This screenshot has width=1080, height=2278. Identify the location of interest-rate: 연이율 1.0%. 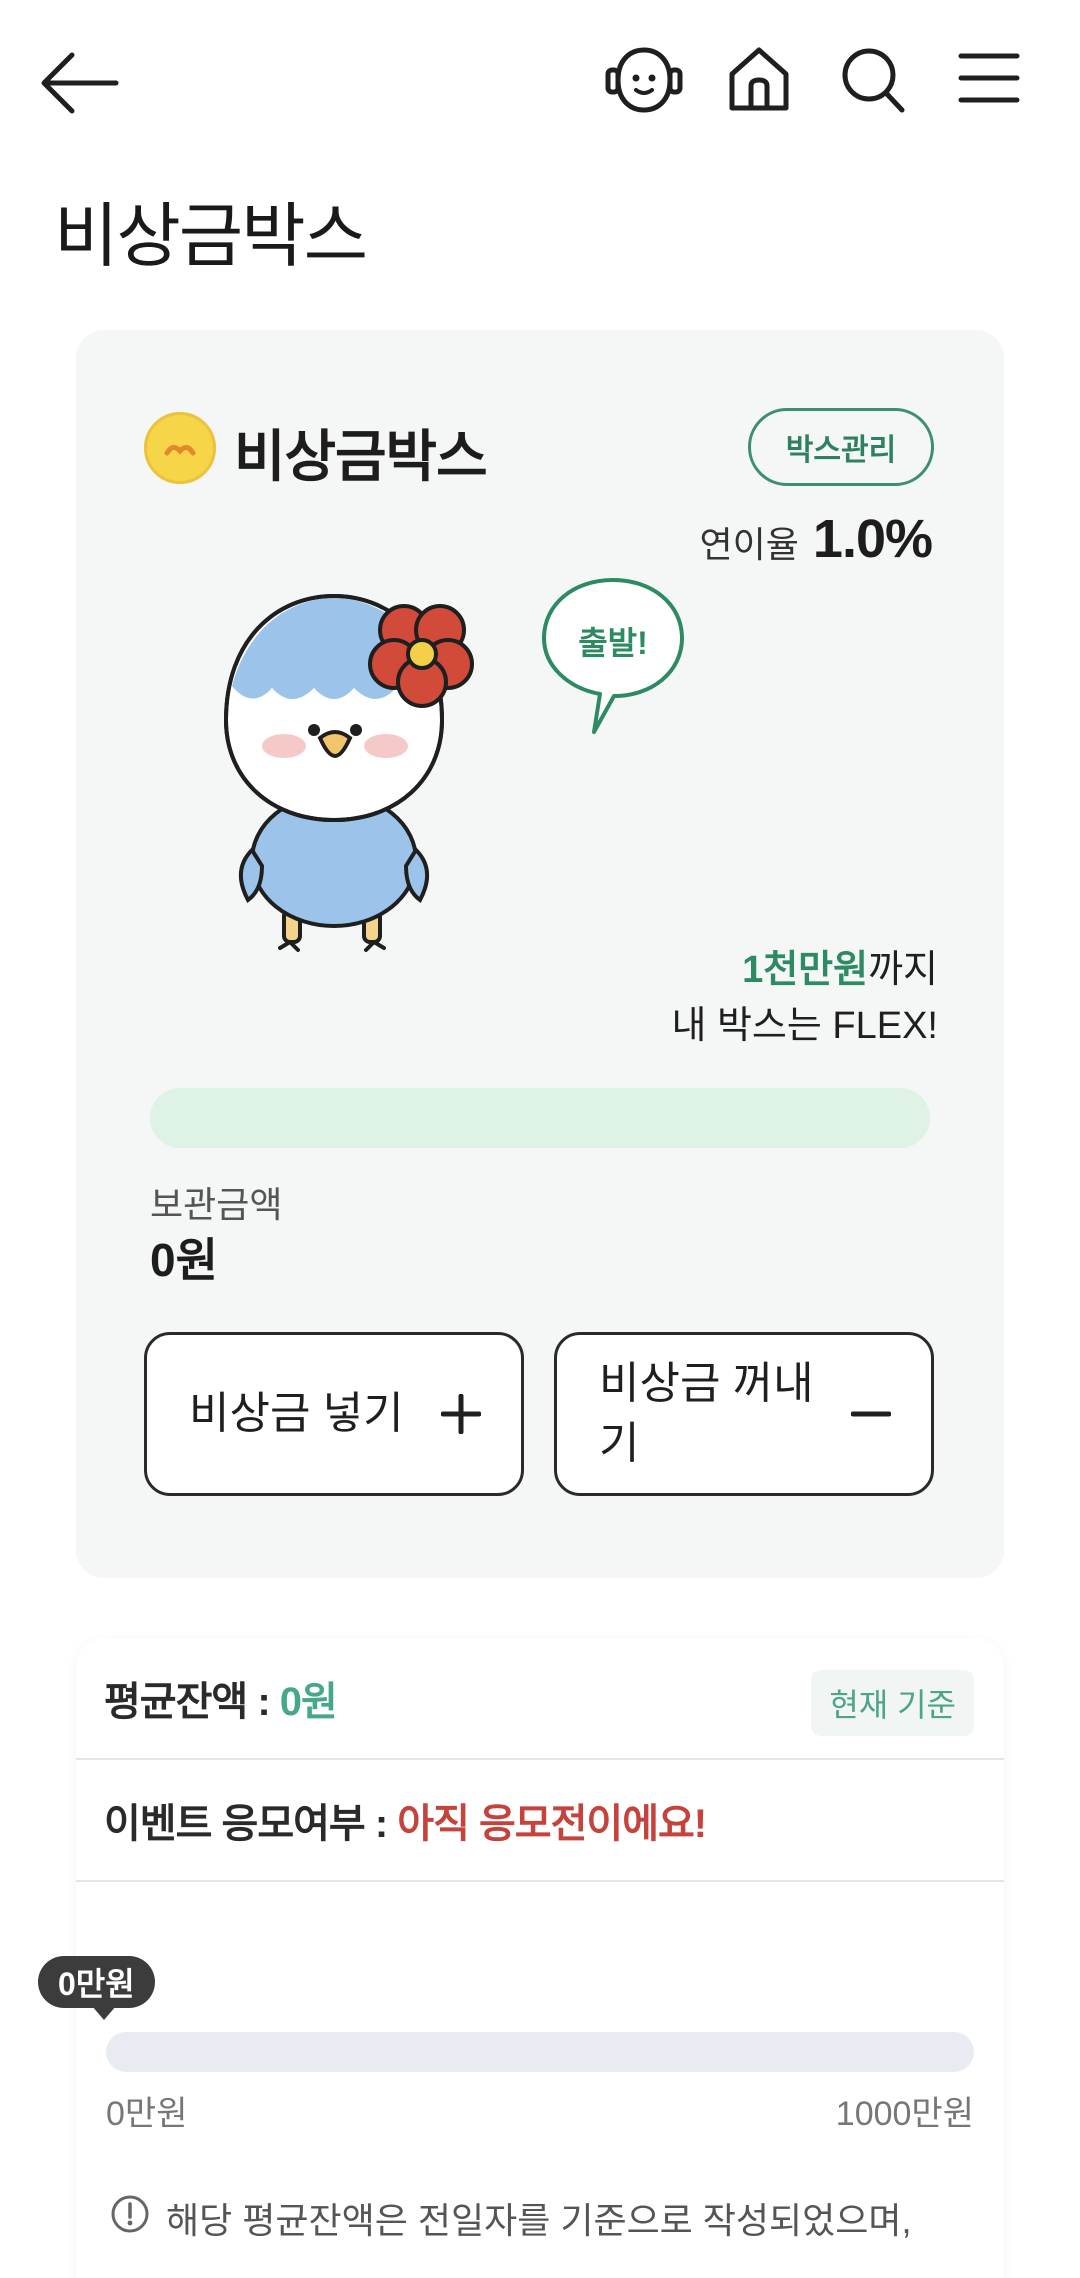
(816, 539).